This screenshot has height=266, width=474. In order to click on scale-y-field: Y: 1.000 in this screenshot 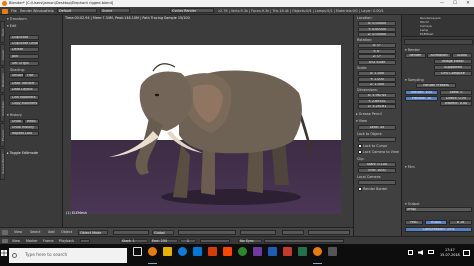, I will do `click(377, 79)`.